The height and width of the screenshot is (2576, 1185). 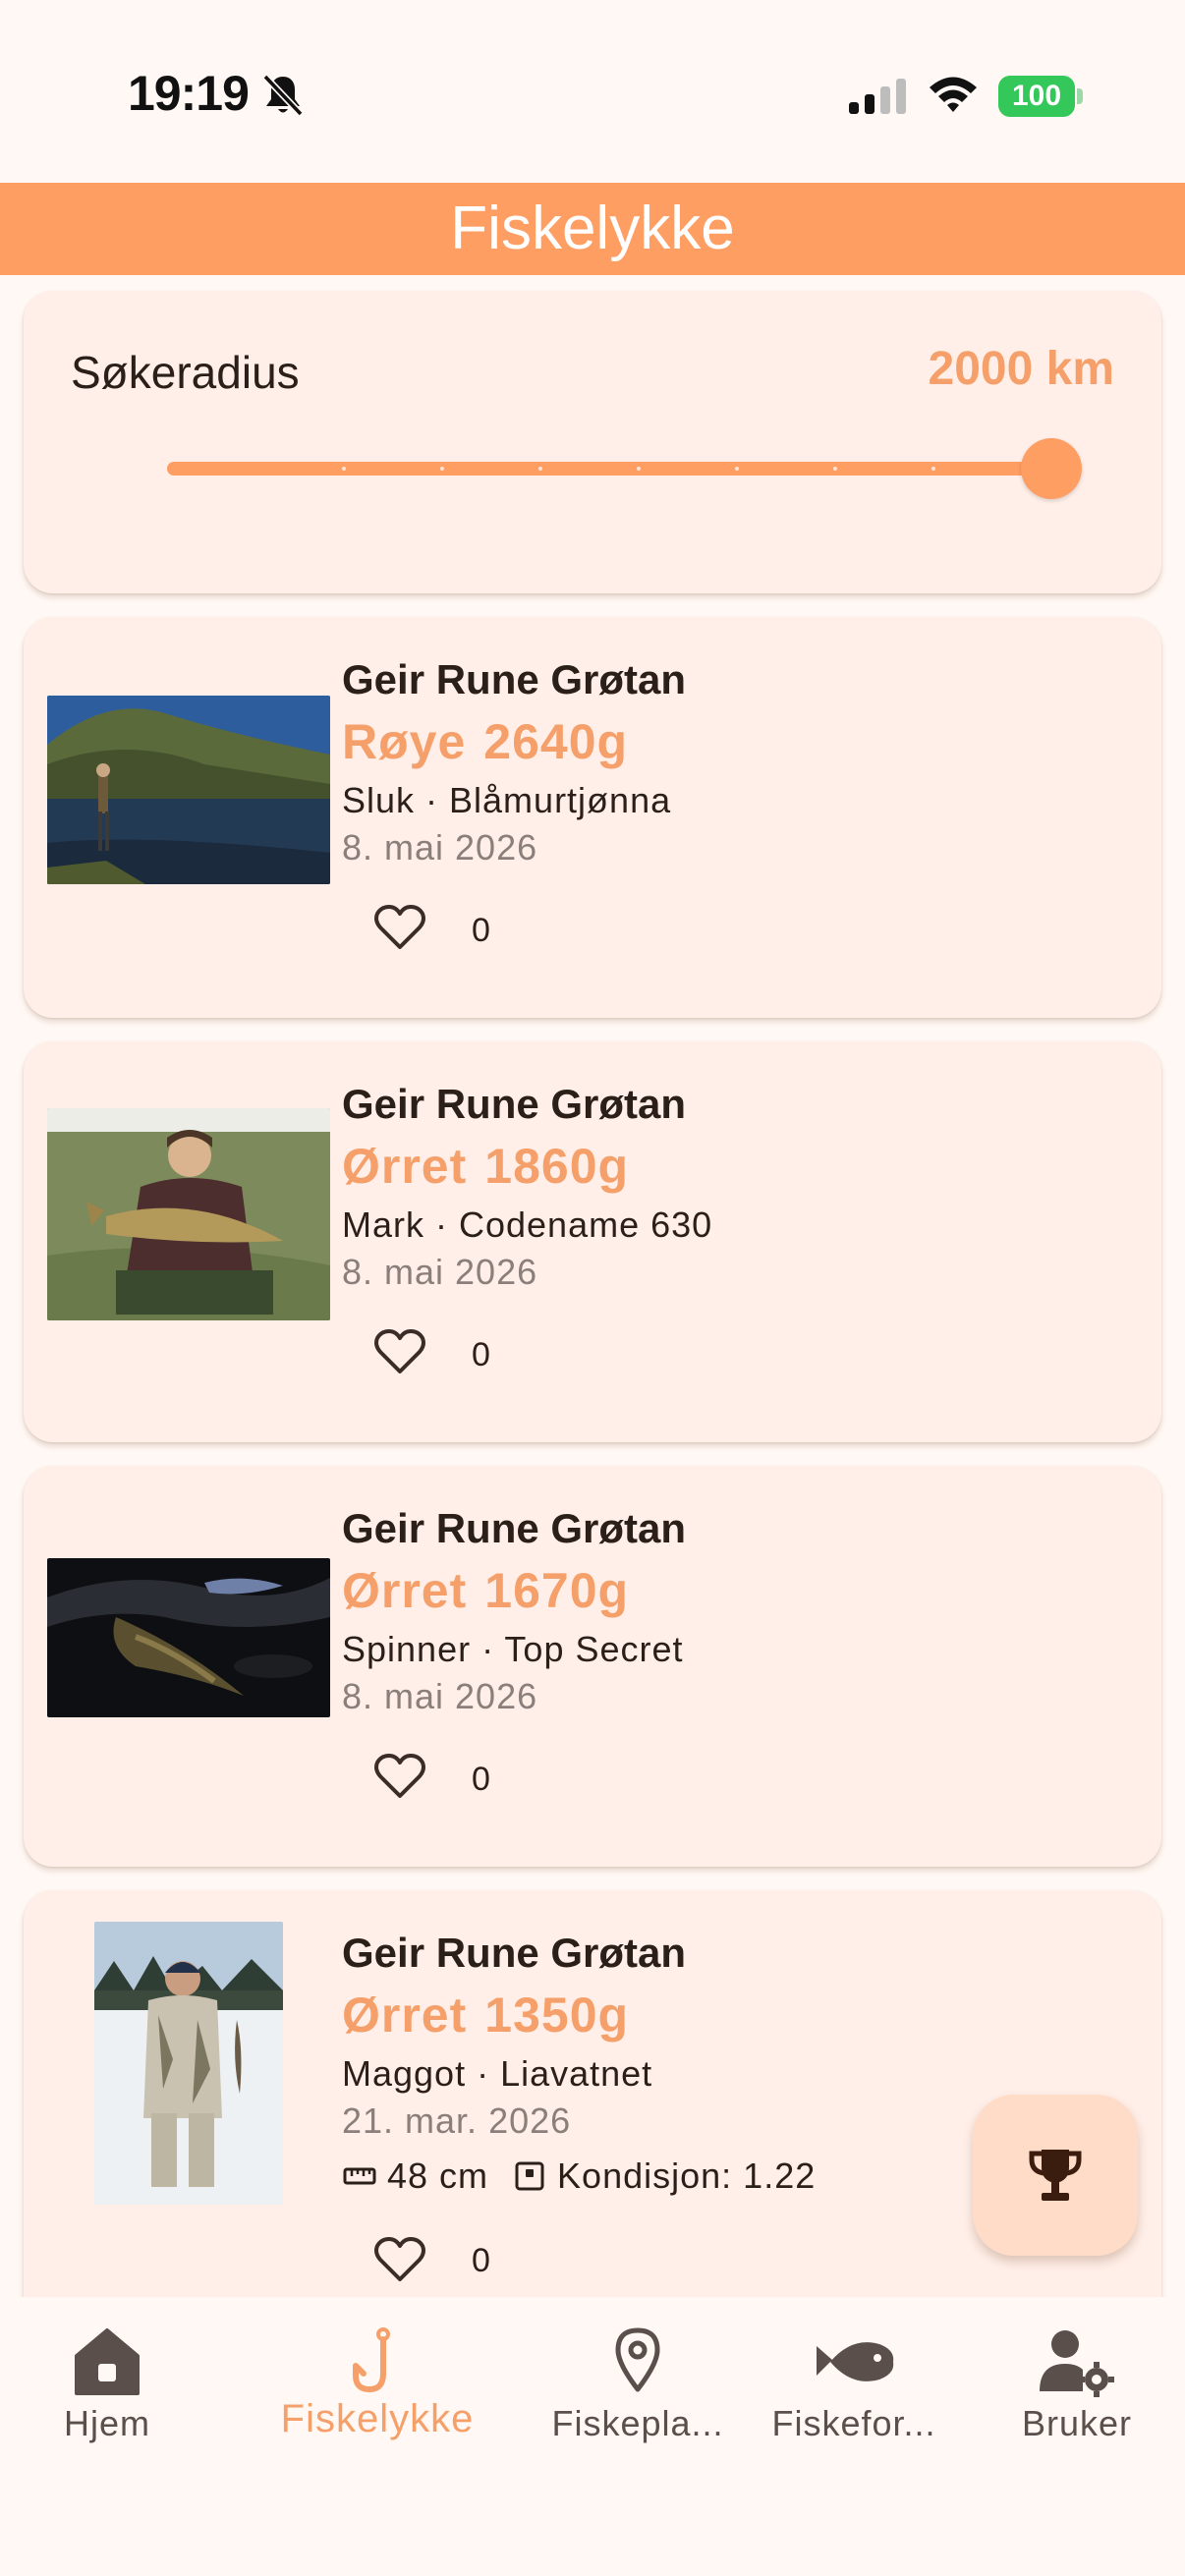 I want to click on ruler-icon, so click(x=359, y=2176).